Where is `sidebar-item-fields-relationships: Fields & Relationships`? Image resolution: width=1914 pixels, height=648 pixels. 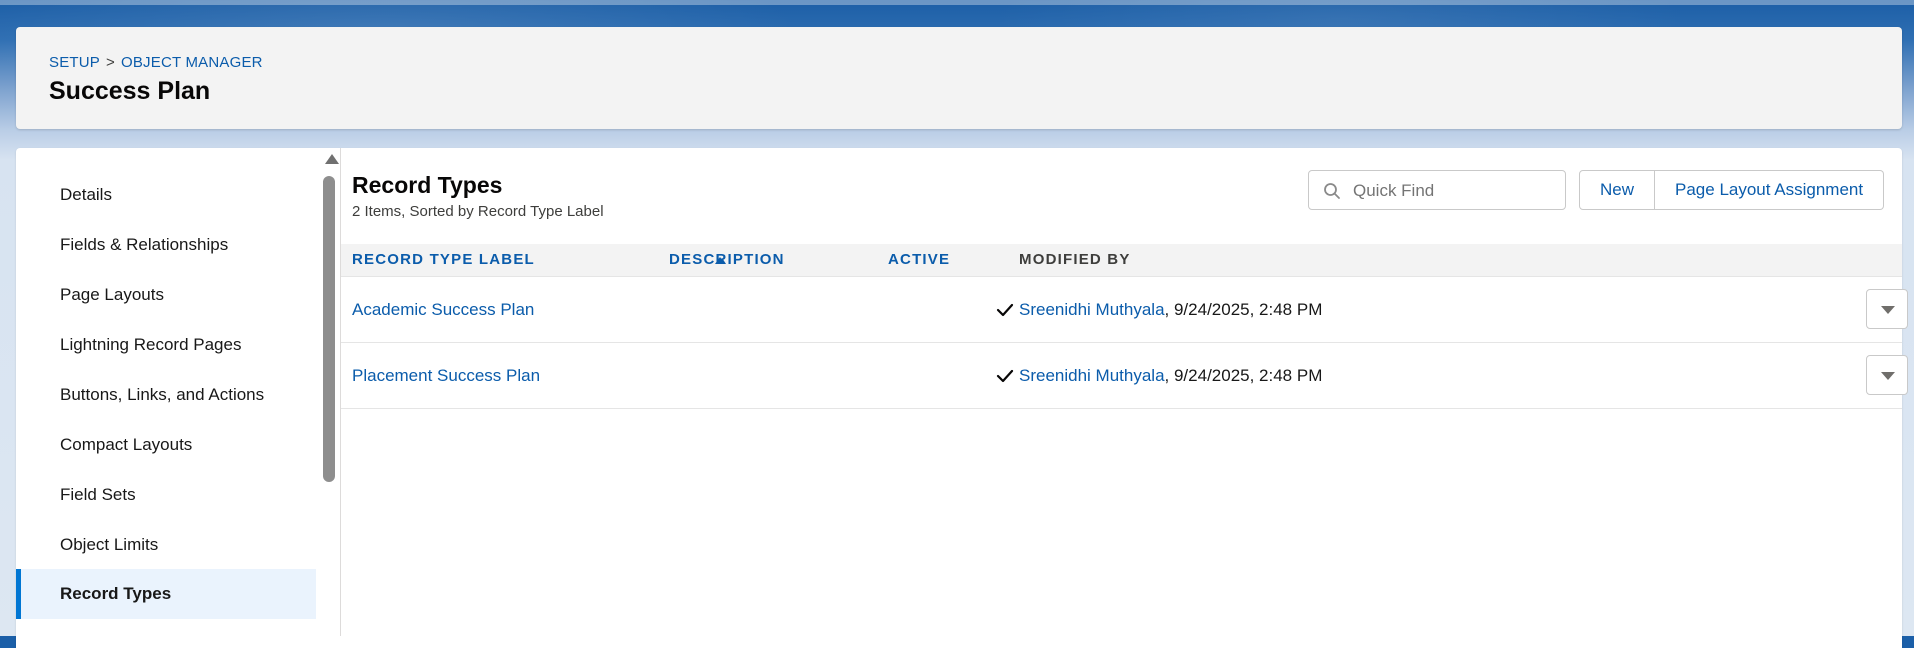 sidebar-item-fields-relationships: Fields & Relationships is located at coordinates (166, 245).